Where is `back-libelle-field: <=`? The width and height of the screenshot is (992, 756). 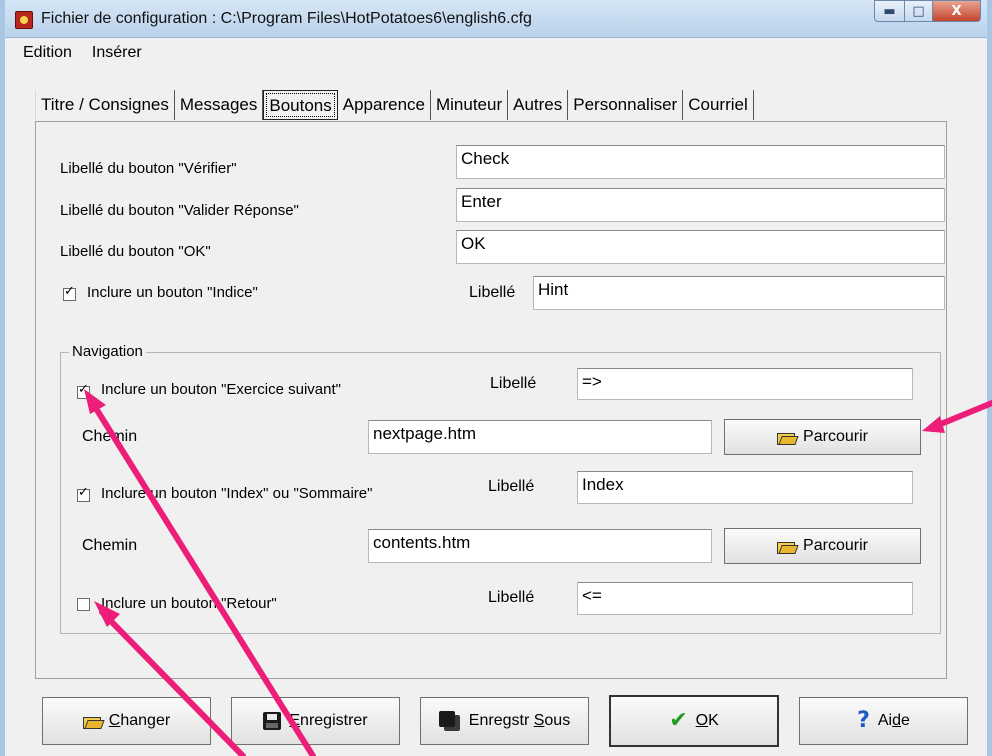
back-libelle-field: <= is located at coordinates (745, 598).